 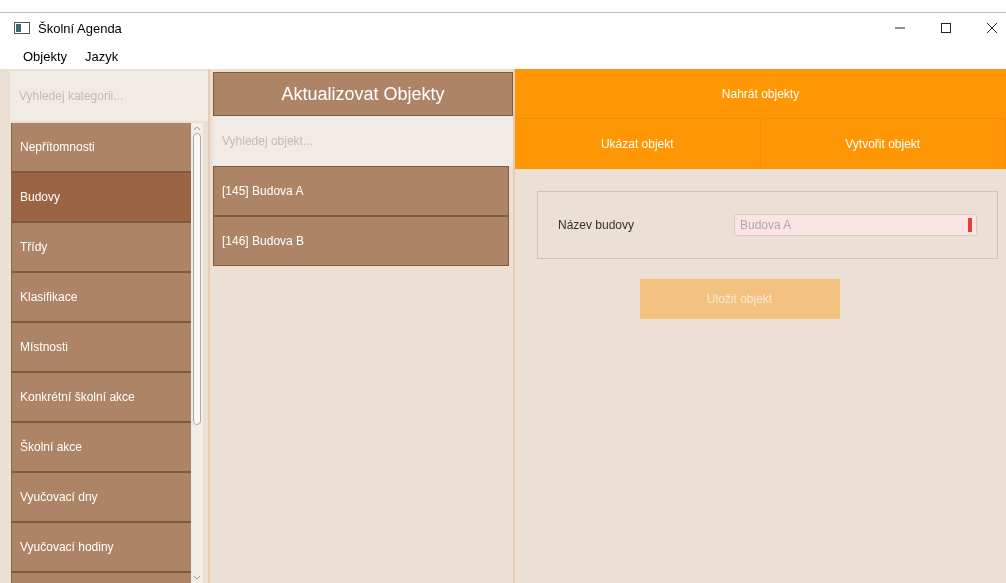 I want to click on error-marker, so click(x=970, y=225).